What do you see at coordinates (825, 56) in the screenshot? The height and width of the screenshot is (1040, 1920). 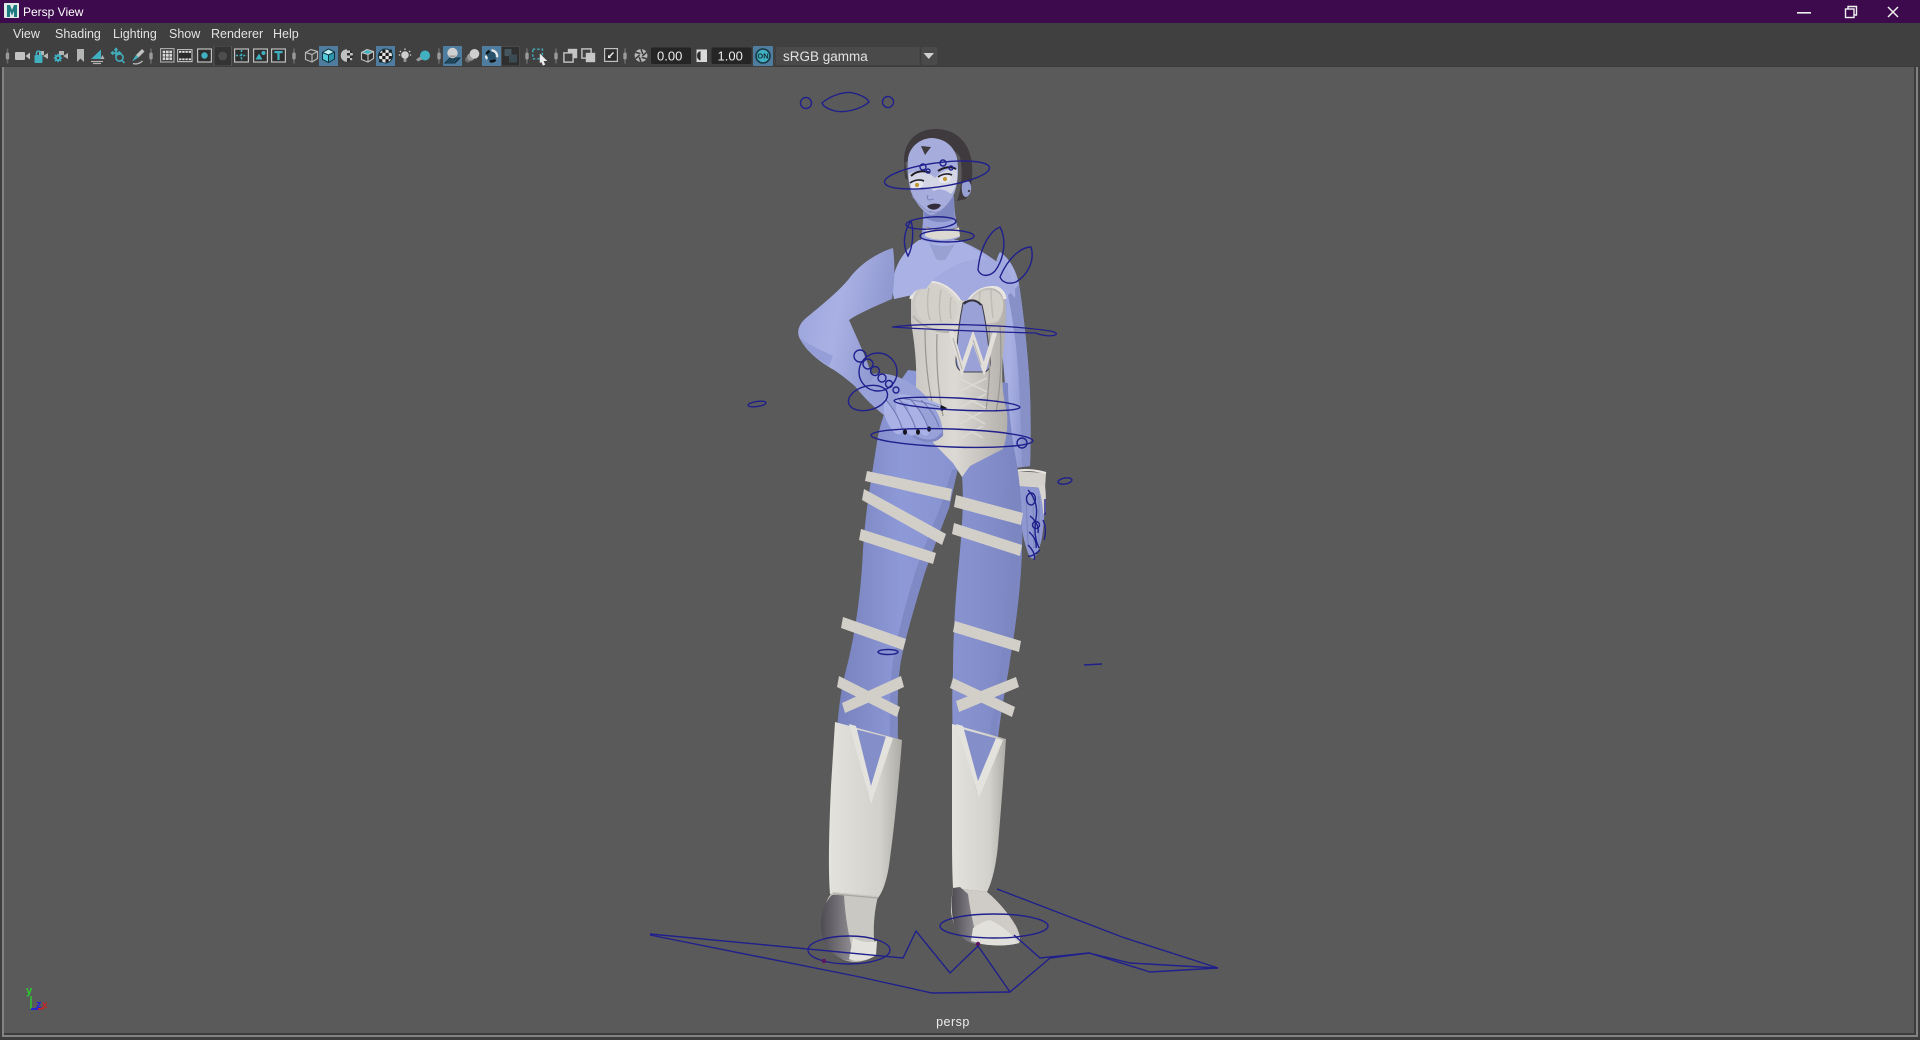 I see `svg-text: sRGB gamma` at bounding box center [825, 56].